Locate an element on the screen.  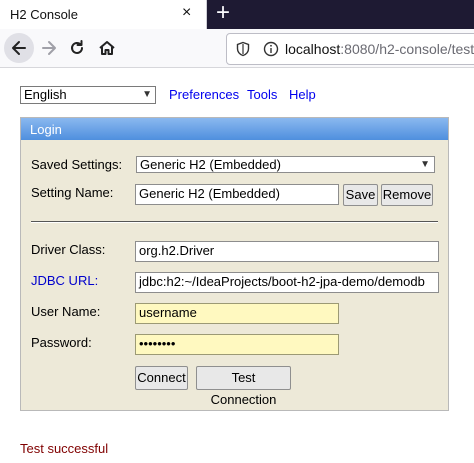
url-text: localhost:8080/h2-console/test.do is located at coordinates (379, 49).